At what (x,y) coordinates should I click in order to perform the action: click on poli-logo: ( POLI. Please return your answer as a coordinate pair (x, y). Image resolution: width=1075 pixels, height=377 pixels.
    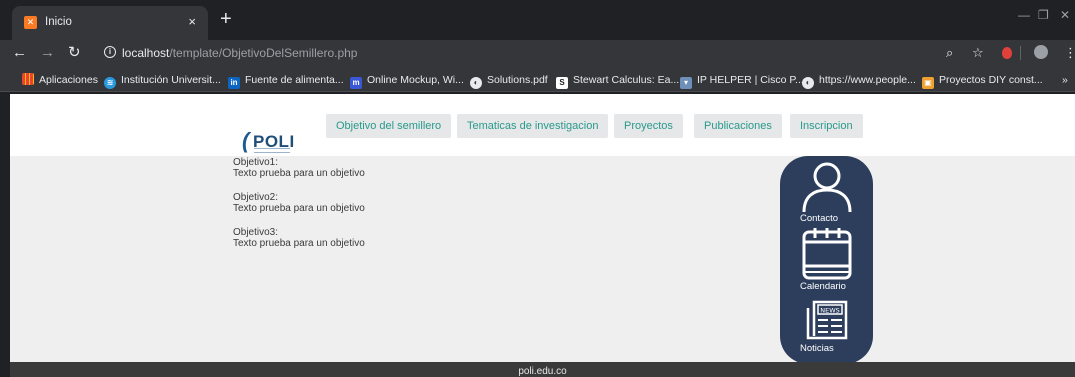
    Looking at the image, I should click on (272, 143).